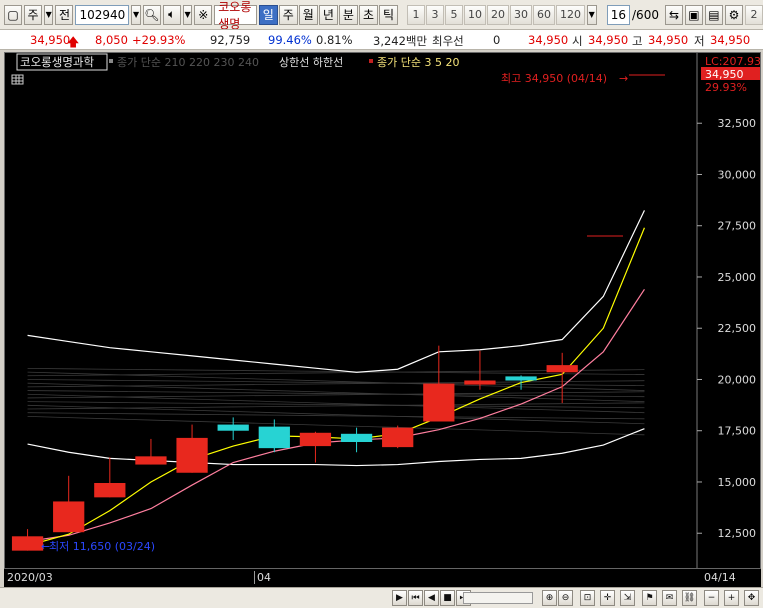  Describe the element at coordinates (268, 14) in the screenshot. I see `period-tab: 일` at that location.